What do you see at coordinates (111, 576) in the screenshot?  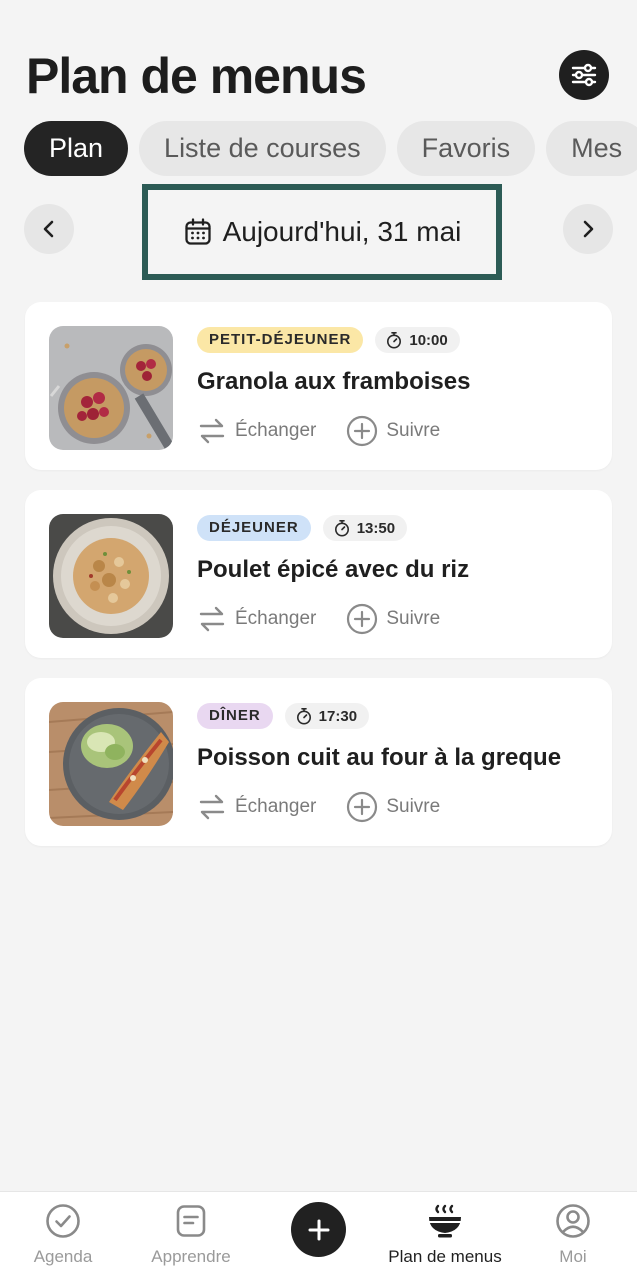 I see `meal-photo-chicken-rice` at bounding box center [111, 576].